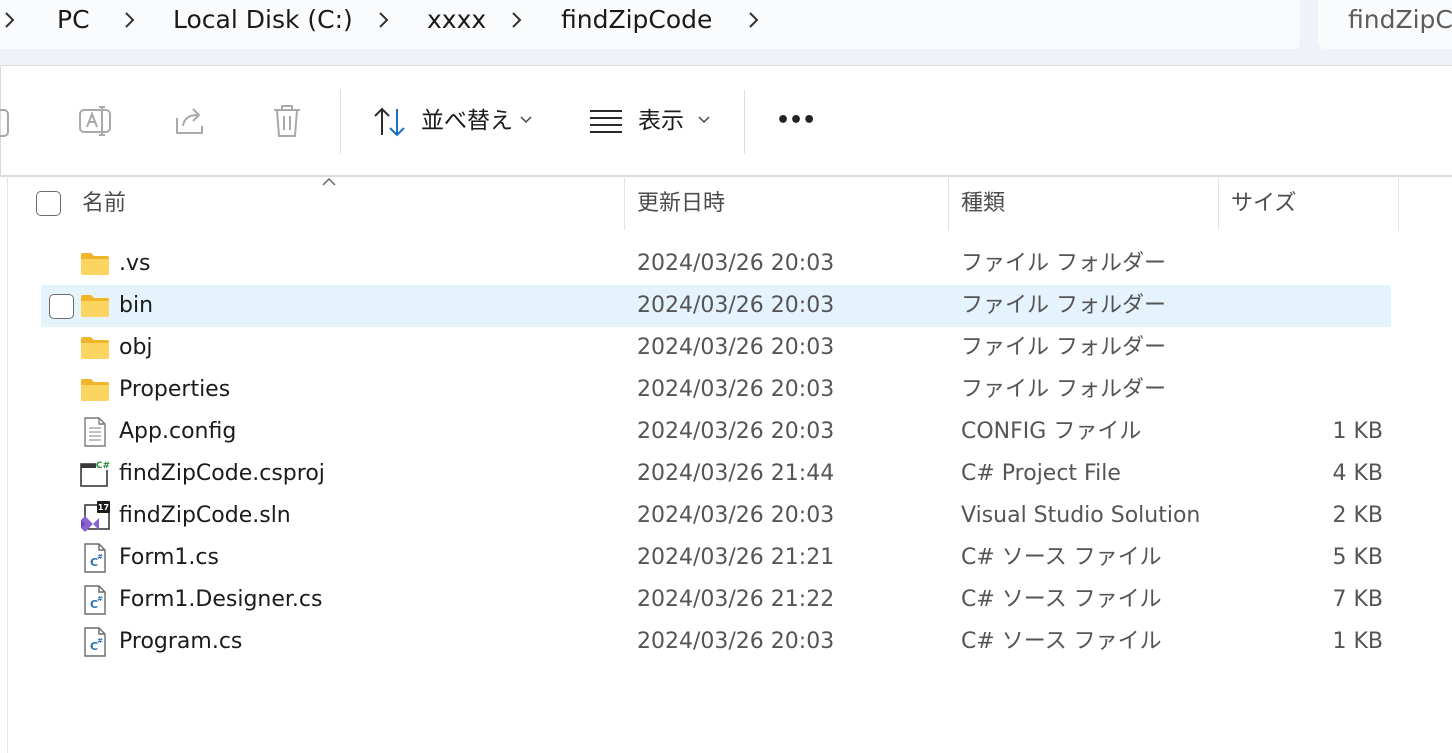 The width and height of the screenshot is (1452, 753). I want to click on file-name: Form1.cs, so click(169, 557).